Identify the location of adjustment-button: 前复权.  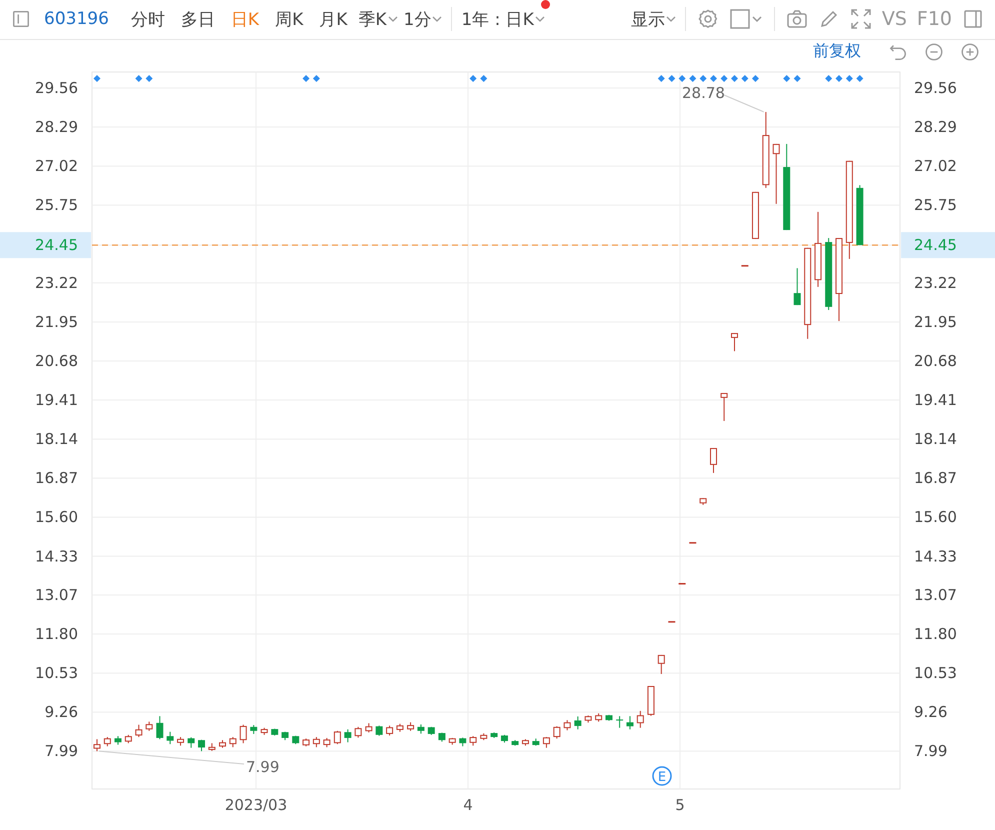
(837, 52).